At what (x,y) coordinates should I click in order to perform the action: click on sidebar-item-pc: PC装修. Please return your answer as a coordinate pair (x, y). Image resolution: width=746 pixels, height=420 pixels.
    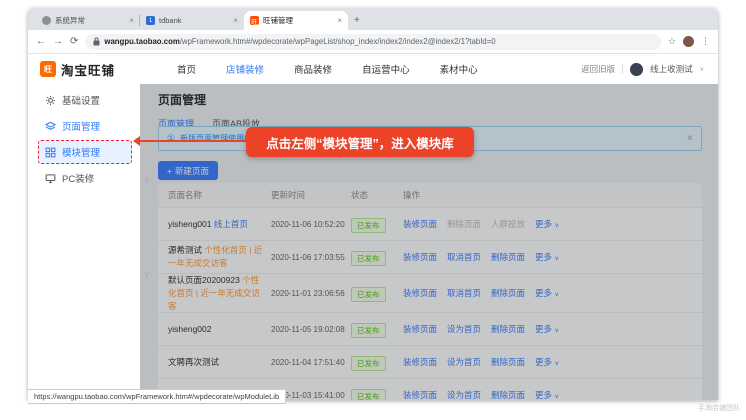
    Looking at the image, I should click on (85, 178).